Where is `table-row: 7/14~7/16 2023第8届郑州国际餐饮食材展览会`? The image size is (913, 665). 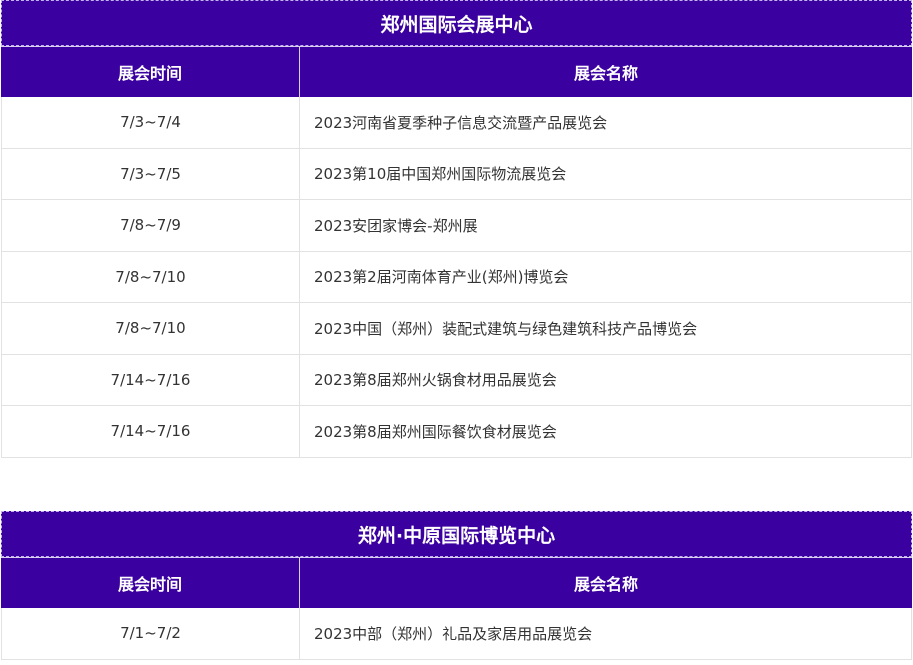 table-row: 7/14~7/16 2023第8届郑州国际餐饮食材展览会 is located at coordinates (456, 432).